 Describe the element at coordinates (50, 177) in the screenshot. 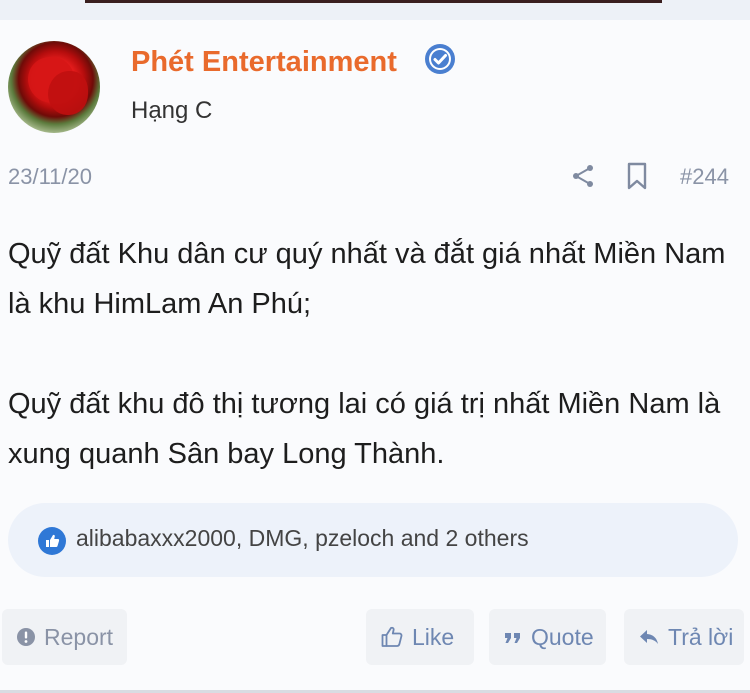

I see `post-date: 23/11/20` at that location.